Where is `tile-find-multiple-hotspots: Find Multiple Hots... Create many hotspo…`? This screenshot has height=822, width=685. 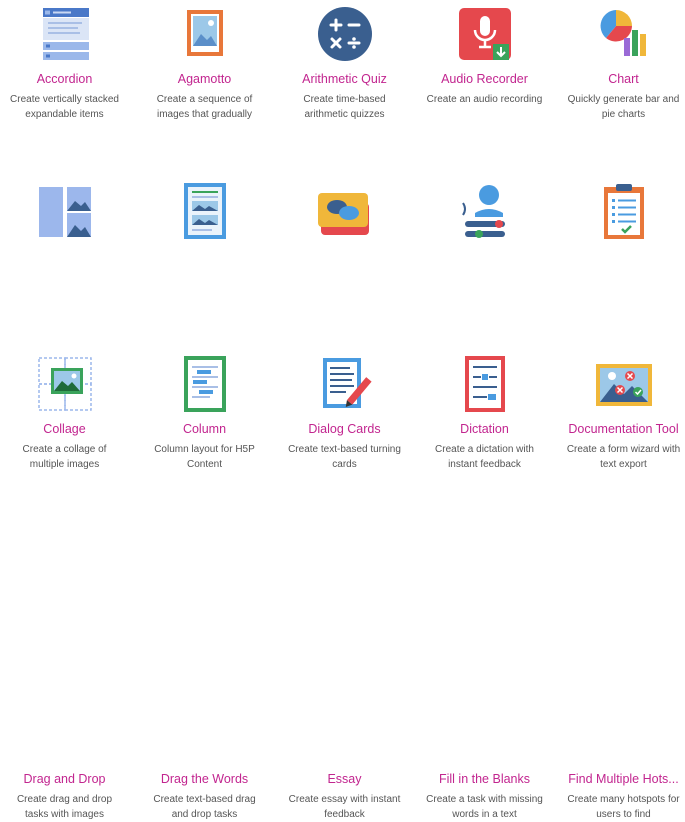
tile-find-multiple-hotspots: Find Multiple Hots... Create many hotspo… is located at coordinates (620, 585).